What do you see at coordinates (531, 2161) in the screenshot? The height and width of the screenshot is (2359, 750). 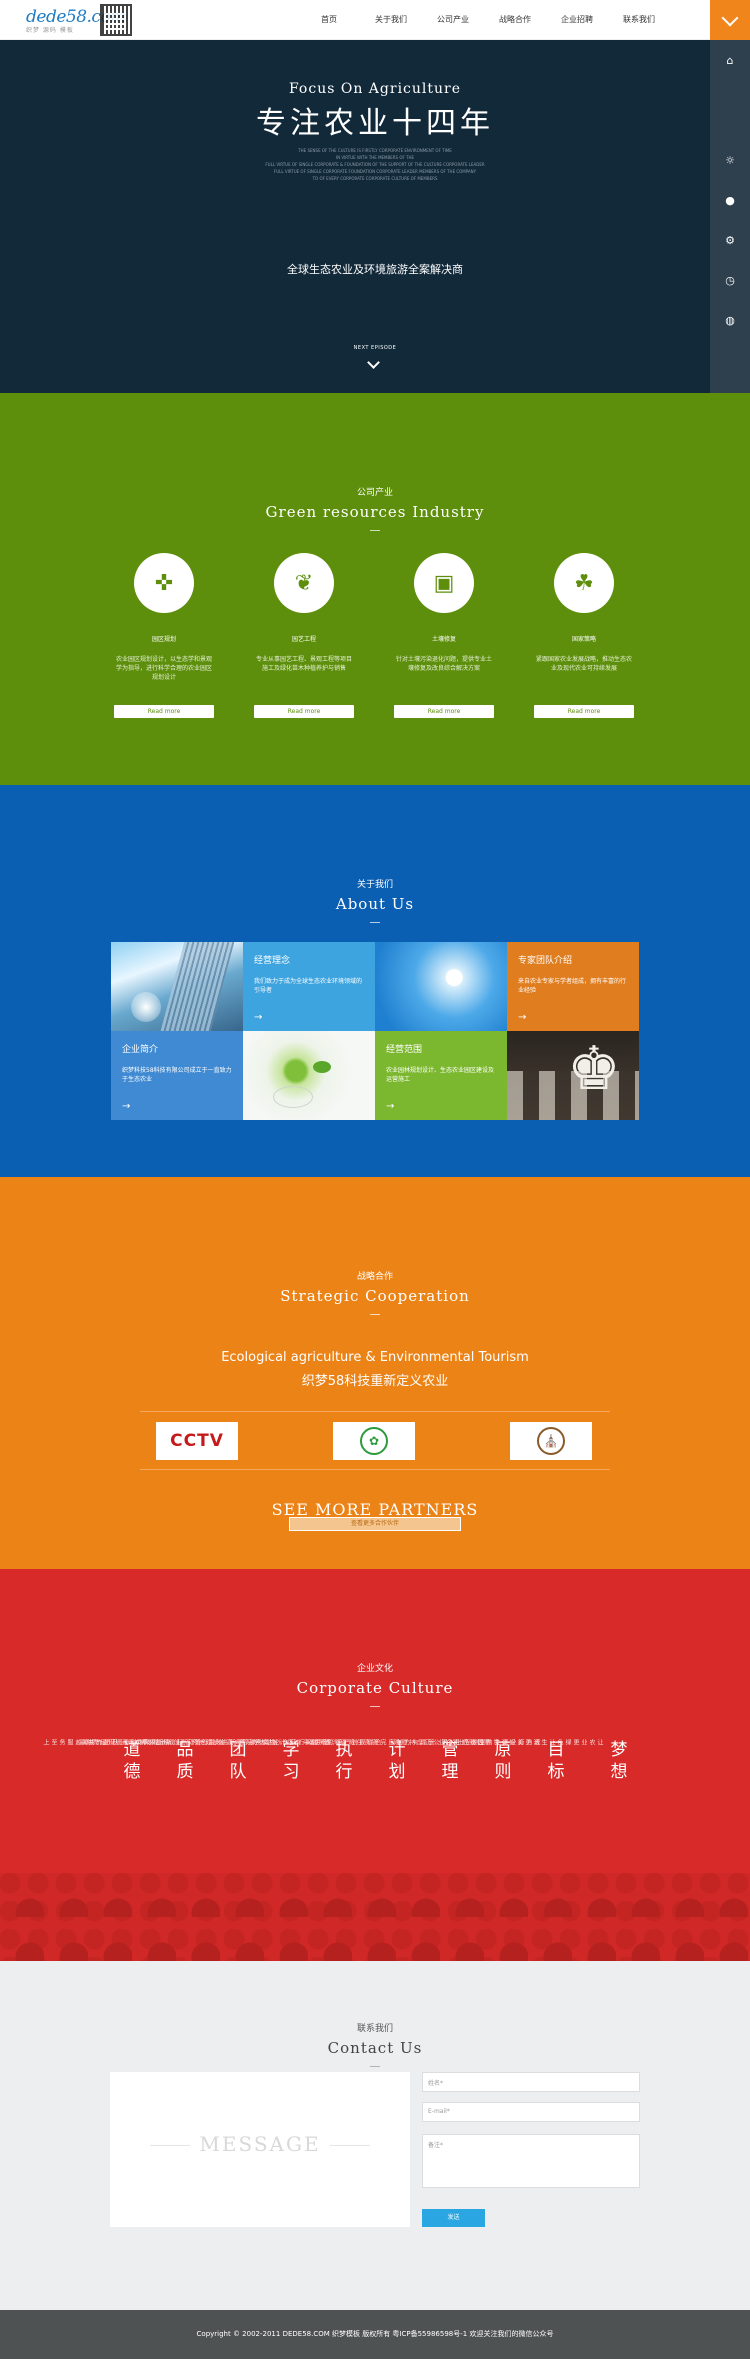 I see `note-field: 备注*` at bounding box center [531, 2161].